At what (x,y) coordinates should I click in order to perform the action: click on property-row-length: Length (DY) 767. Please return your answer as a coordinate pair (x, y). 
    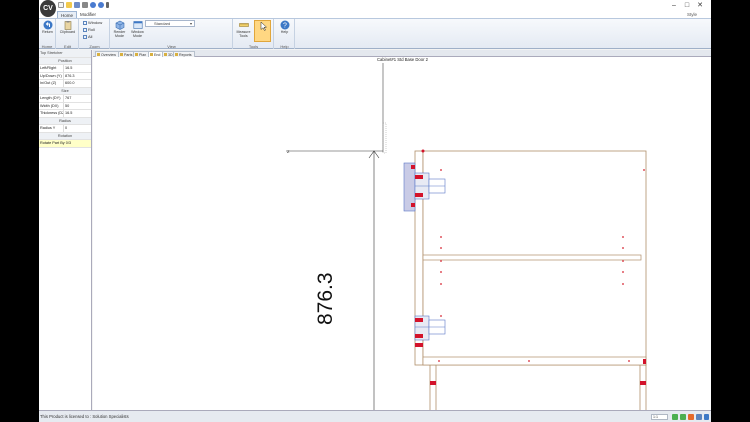
    Looking at the image, I should click on (65, 99).